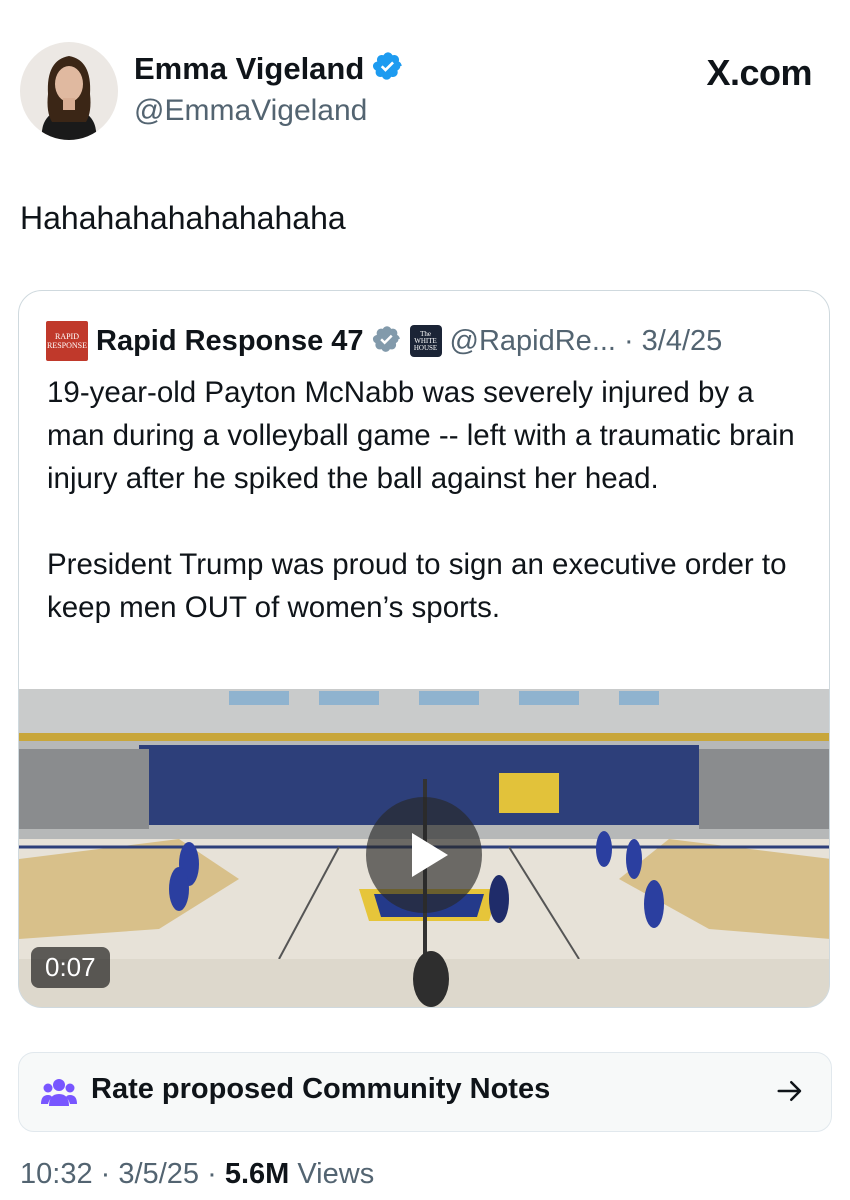 Image resolution: width=850 pixels, height=1200 pixels. I want to click on site-label: X.com, so click(759, 72).